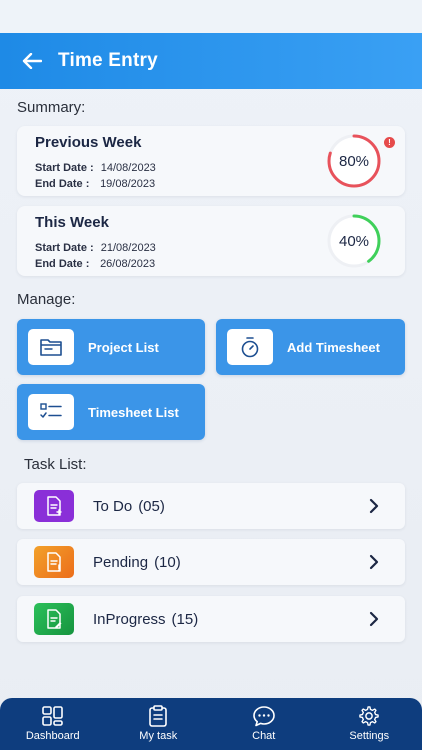  Describe the element at coordinates (51, 412) in the screenshot. I see `checklist-icon` at that location.